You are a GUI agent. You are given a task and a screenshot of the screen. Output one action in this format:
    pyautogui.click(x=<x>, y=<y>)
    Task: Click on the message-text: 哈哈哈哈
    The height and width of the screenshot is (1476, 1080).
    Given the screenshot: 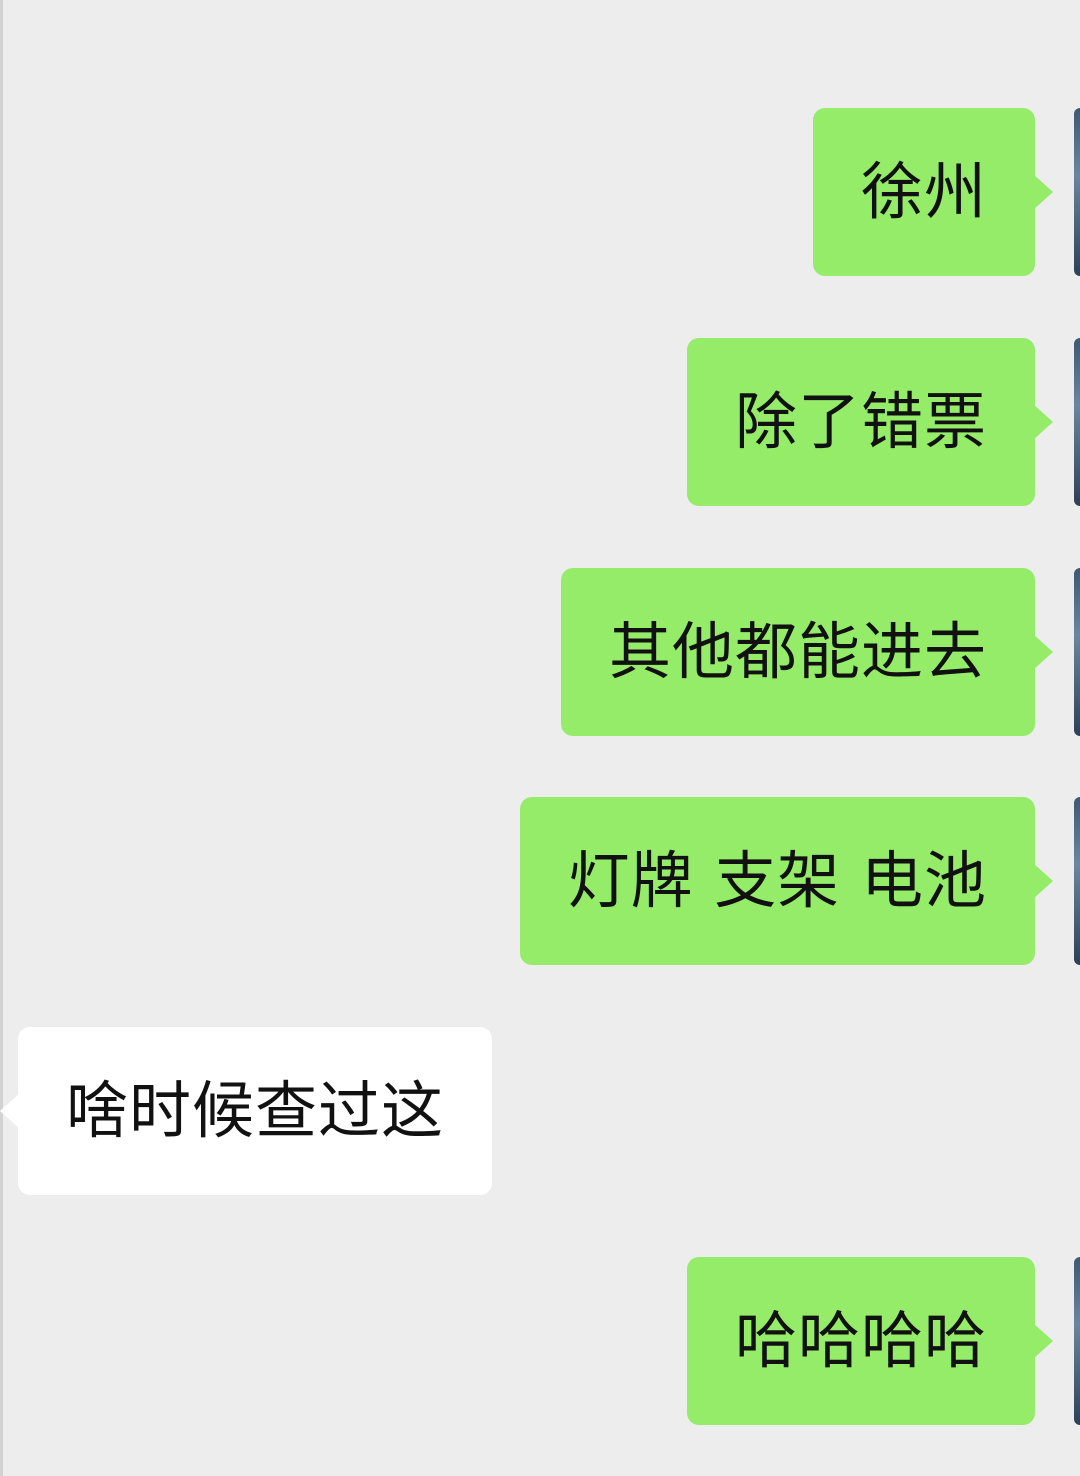 What is the action you would take?
    pyautogui.click(x=860, y=1340)
    